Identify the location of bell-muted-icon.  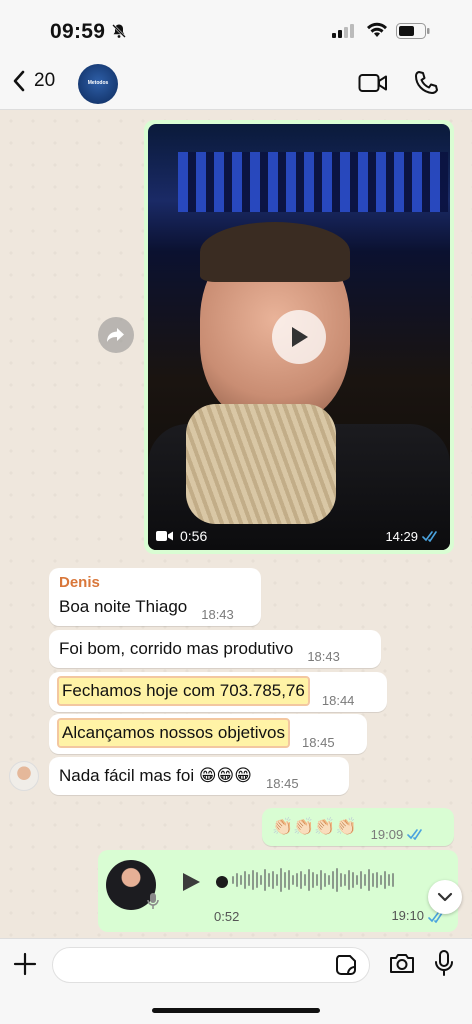
(119, 33).